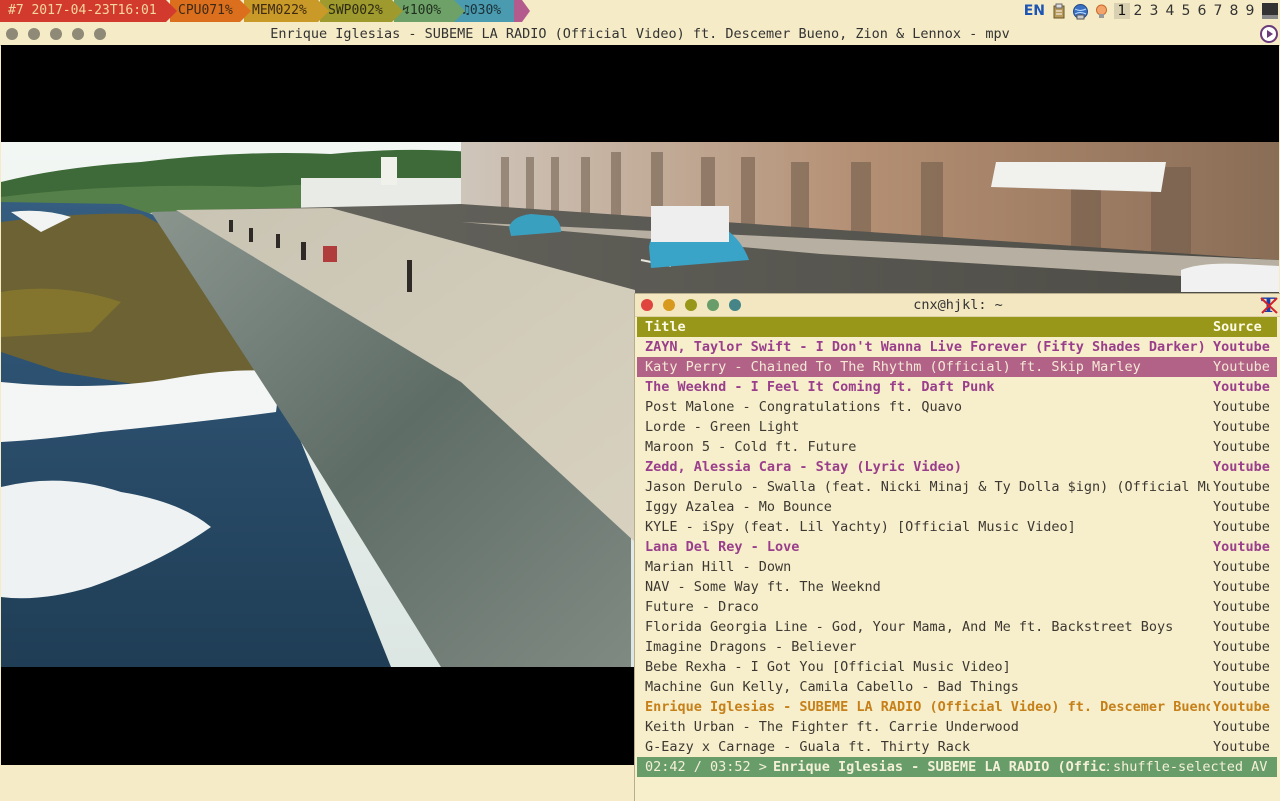 This screenshot has height=801, width=1280. I want to click on system-tray: EN 1 2 3 4 5 6 7 8 9, so click(1152, 11).